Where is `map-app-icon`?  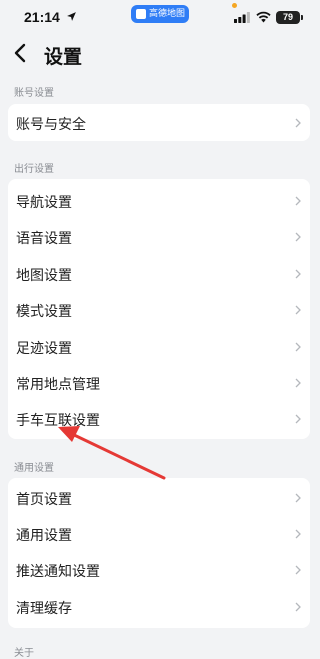 map-app-icon is located at coordinates (141, 14).